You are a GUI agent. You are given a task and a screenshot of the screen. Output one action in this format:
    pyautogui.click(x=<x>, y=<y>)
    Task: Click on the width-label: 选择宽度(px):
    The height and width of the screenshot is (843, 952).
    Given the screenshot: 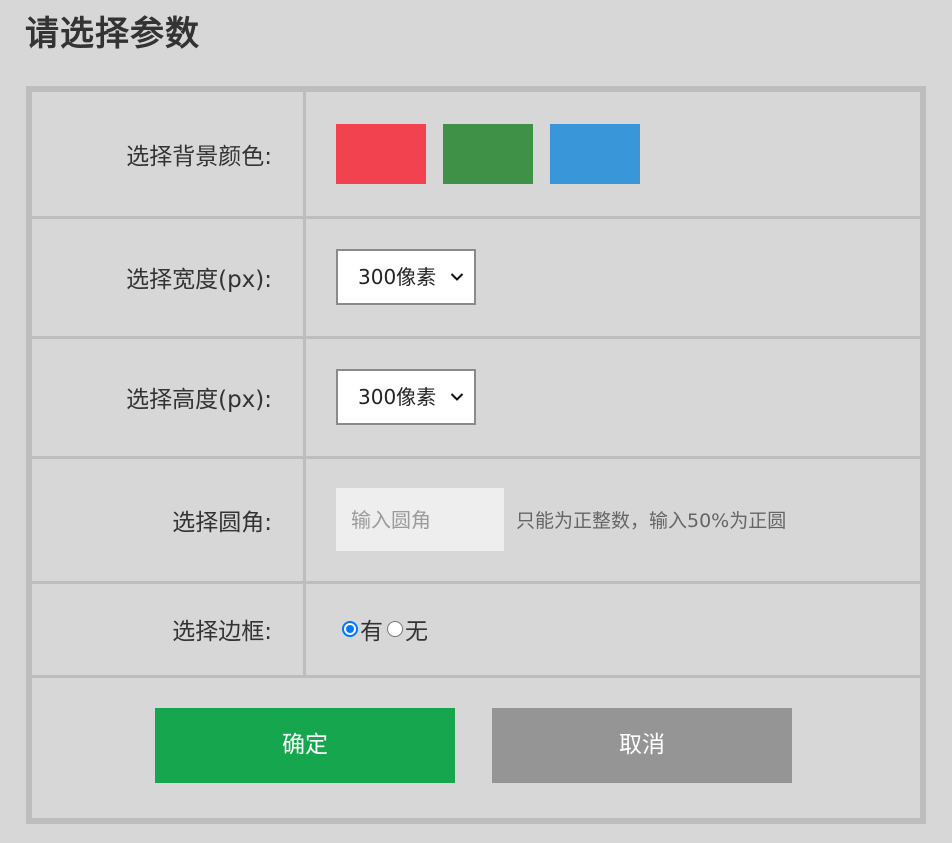 What is the action you would take?
    pyautogui.click(x=169, y=277)
    